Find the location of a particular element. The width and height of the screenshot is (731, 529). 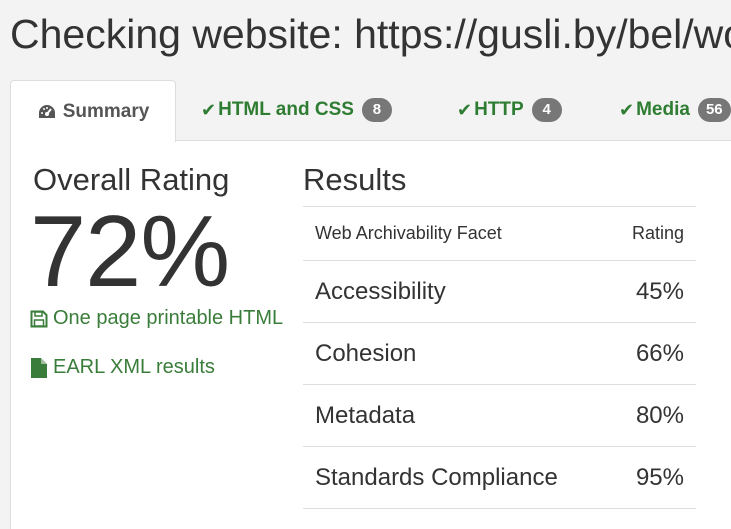

file-icon is located at coordinates (41, 368).